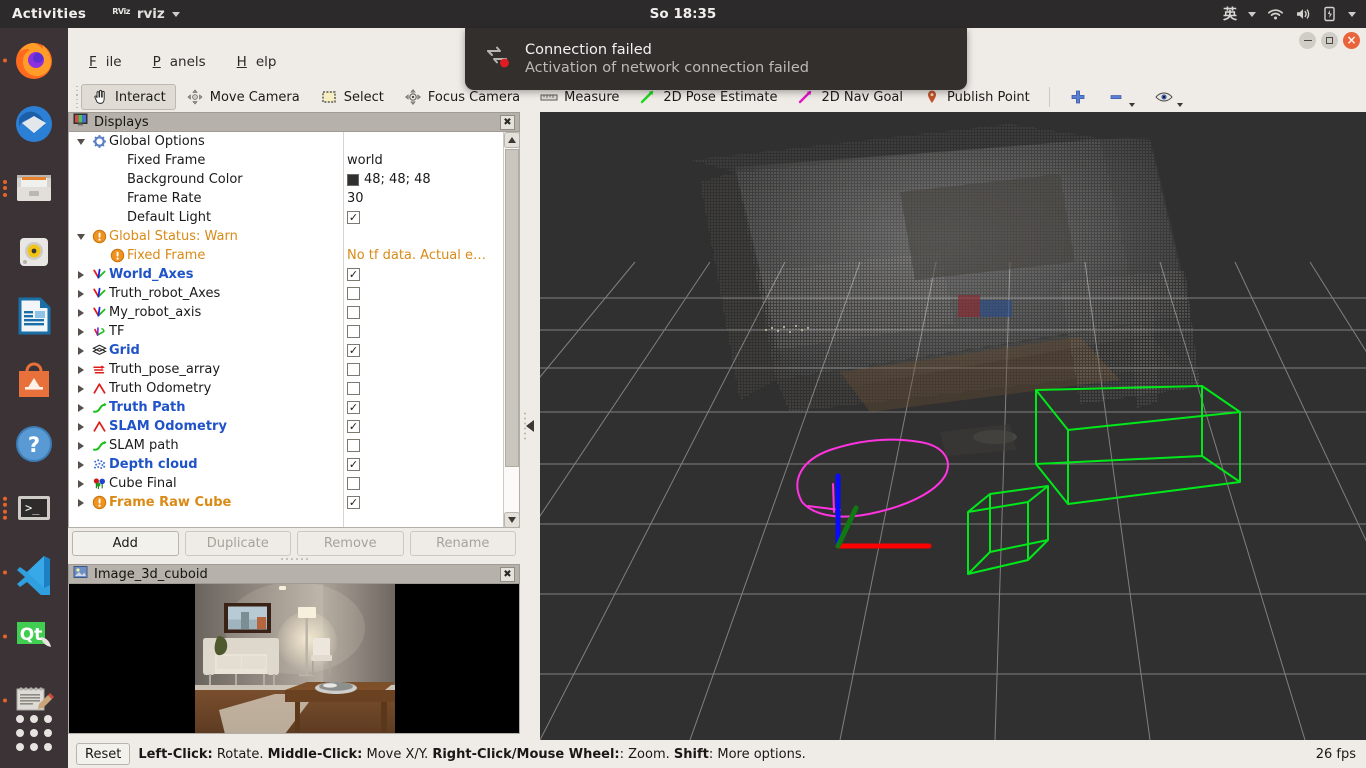 The height and width of the screenshot is (768, 1366). I want to click on visibility-button, so click(1169, 97).